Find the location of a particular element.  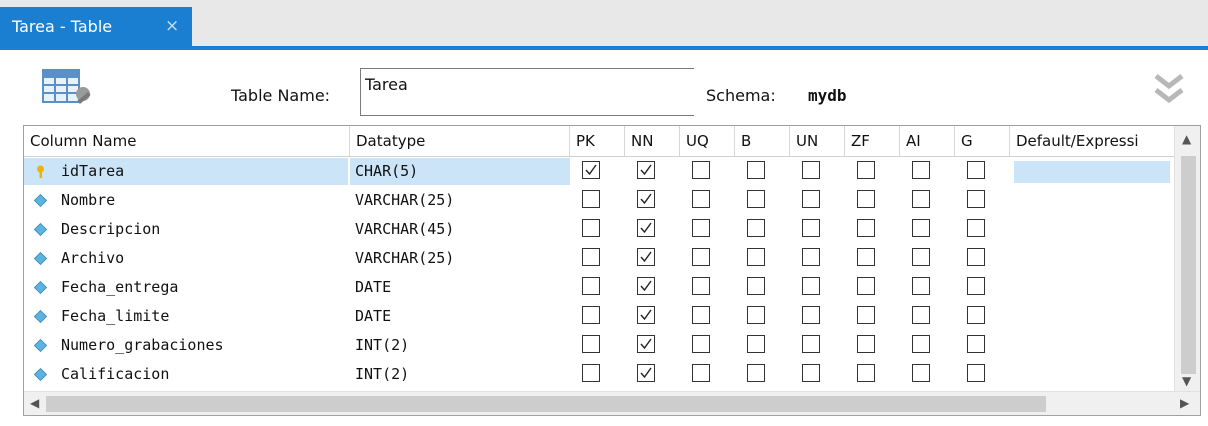

column-name-cell: Fecha_entrega is located at coordinates (186, 287).